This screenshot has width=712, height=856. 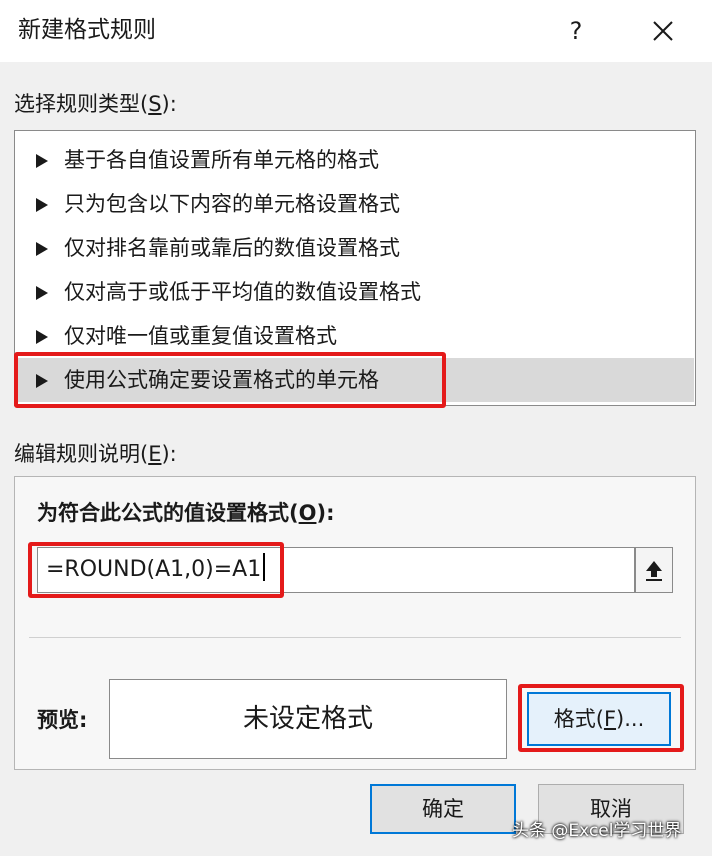 What do you see at coordinates (355, 248) in the screenshot?
I see `rule-type-item: 仅对排名靠前或靠后的数值设置格式` at bounding box center [355, 248].